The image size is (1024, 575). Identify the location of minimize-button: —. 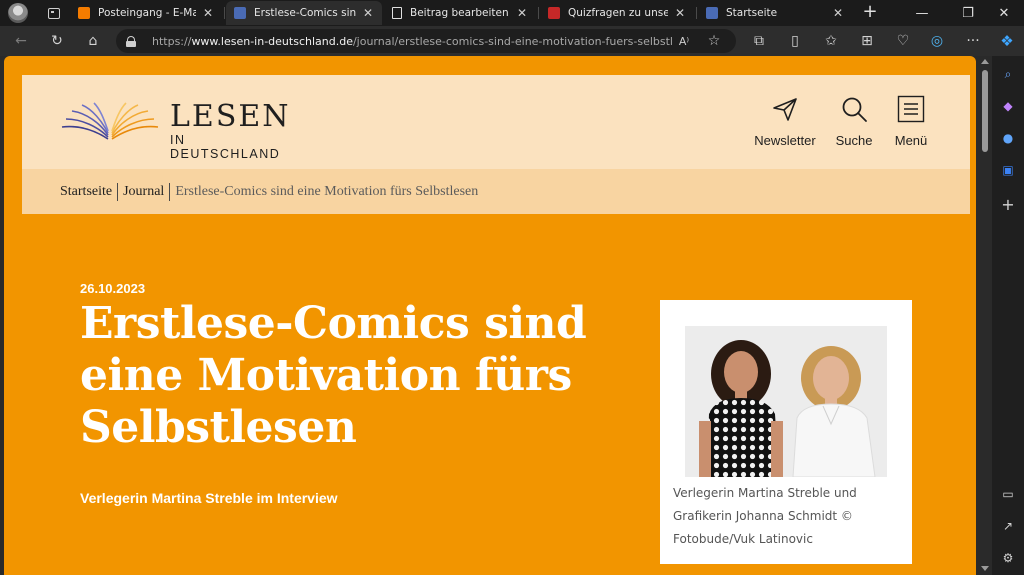
(922, 13).